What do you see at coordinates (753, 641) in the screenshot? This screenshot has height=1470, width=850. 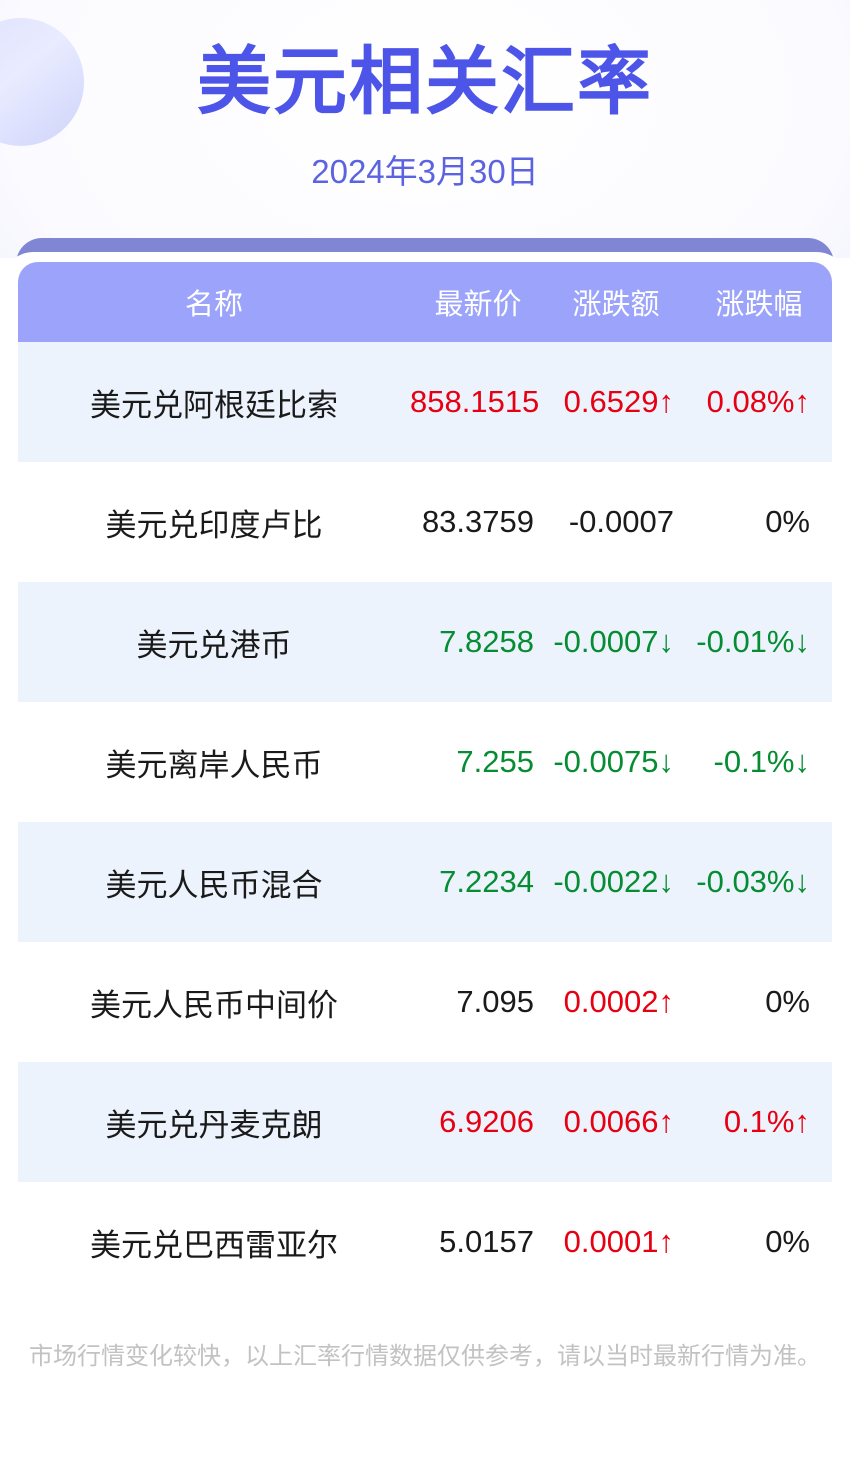 I see `cell-change-percent: -0.01%↓` at bounding box center [753, 641].